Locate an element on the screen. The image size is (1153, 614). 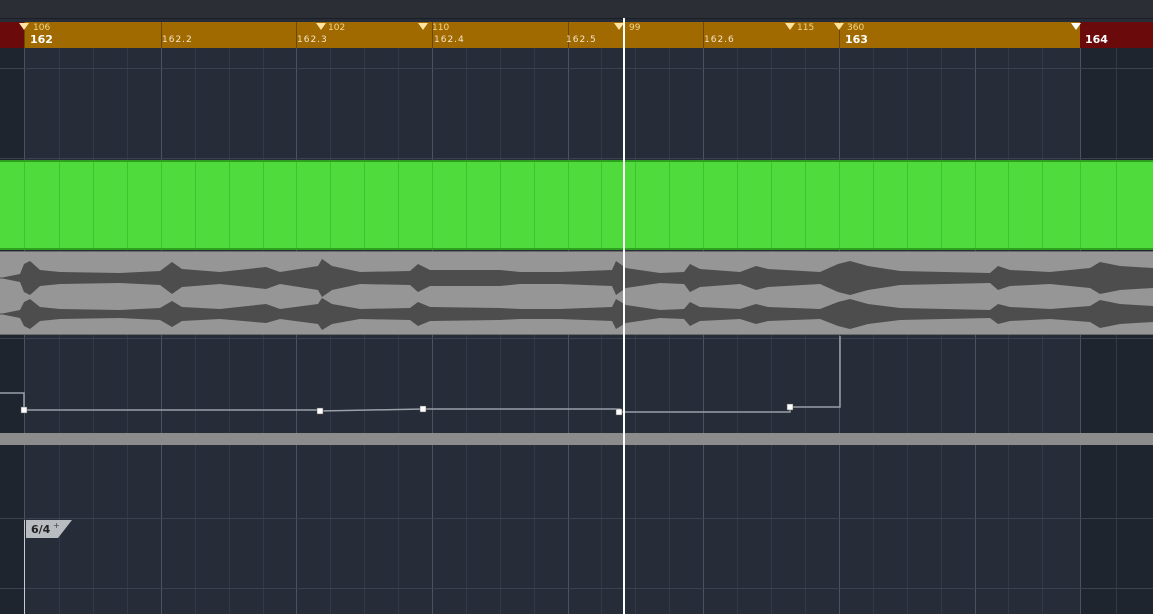
tempo-value: 115 is located at coordinates (806, 28).